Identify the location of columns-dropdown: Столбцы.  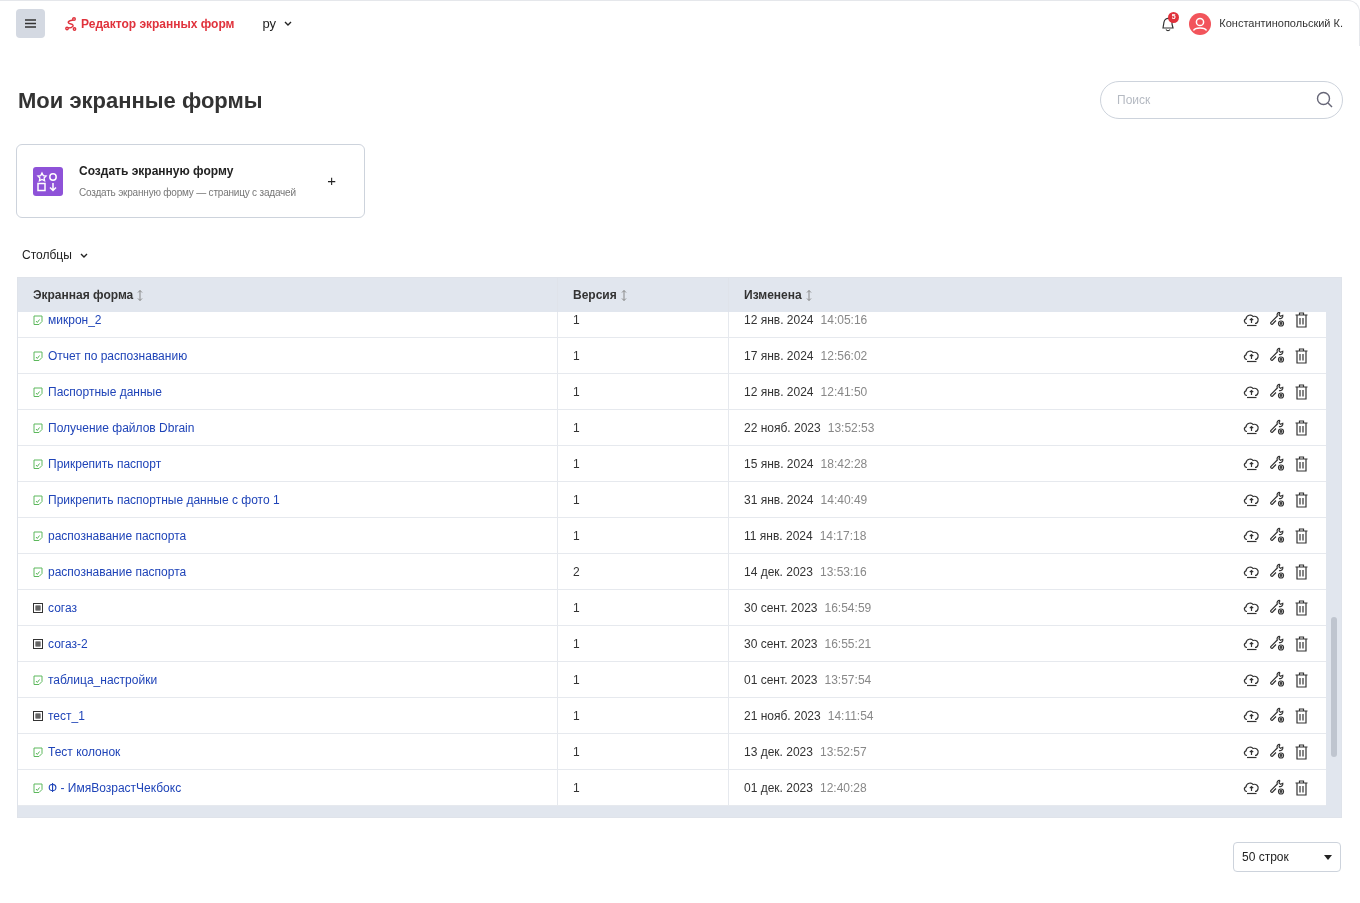
(55, 255).